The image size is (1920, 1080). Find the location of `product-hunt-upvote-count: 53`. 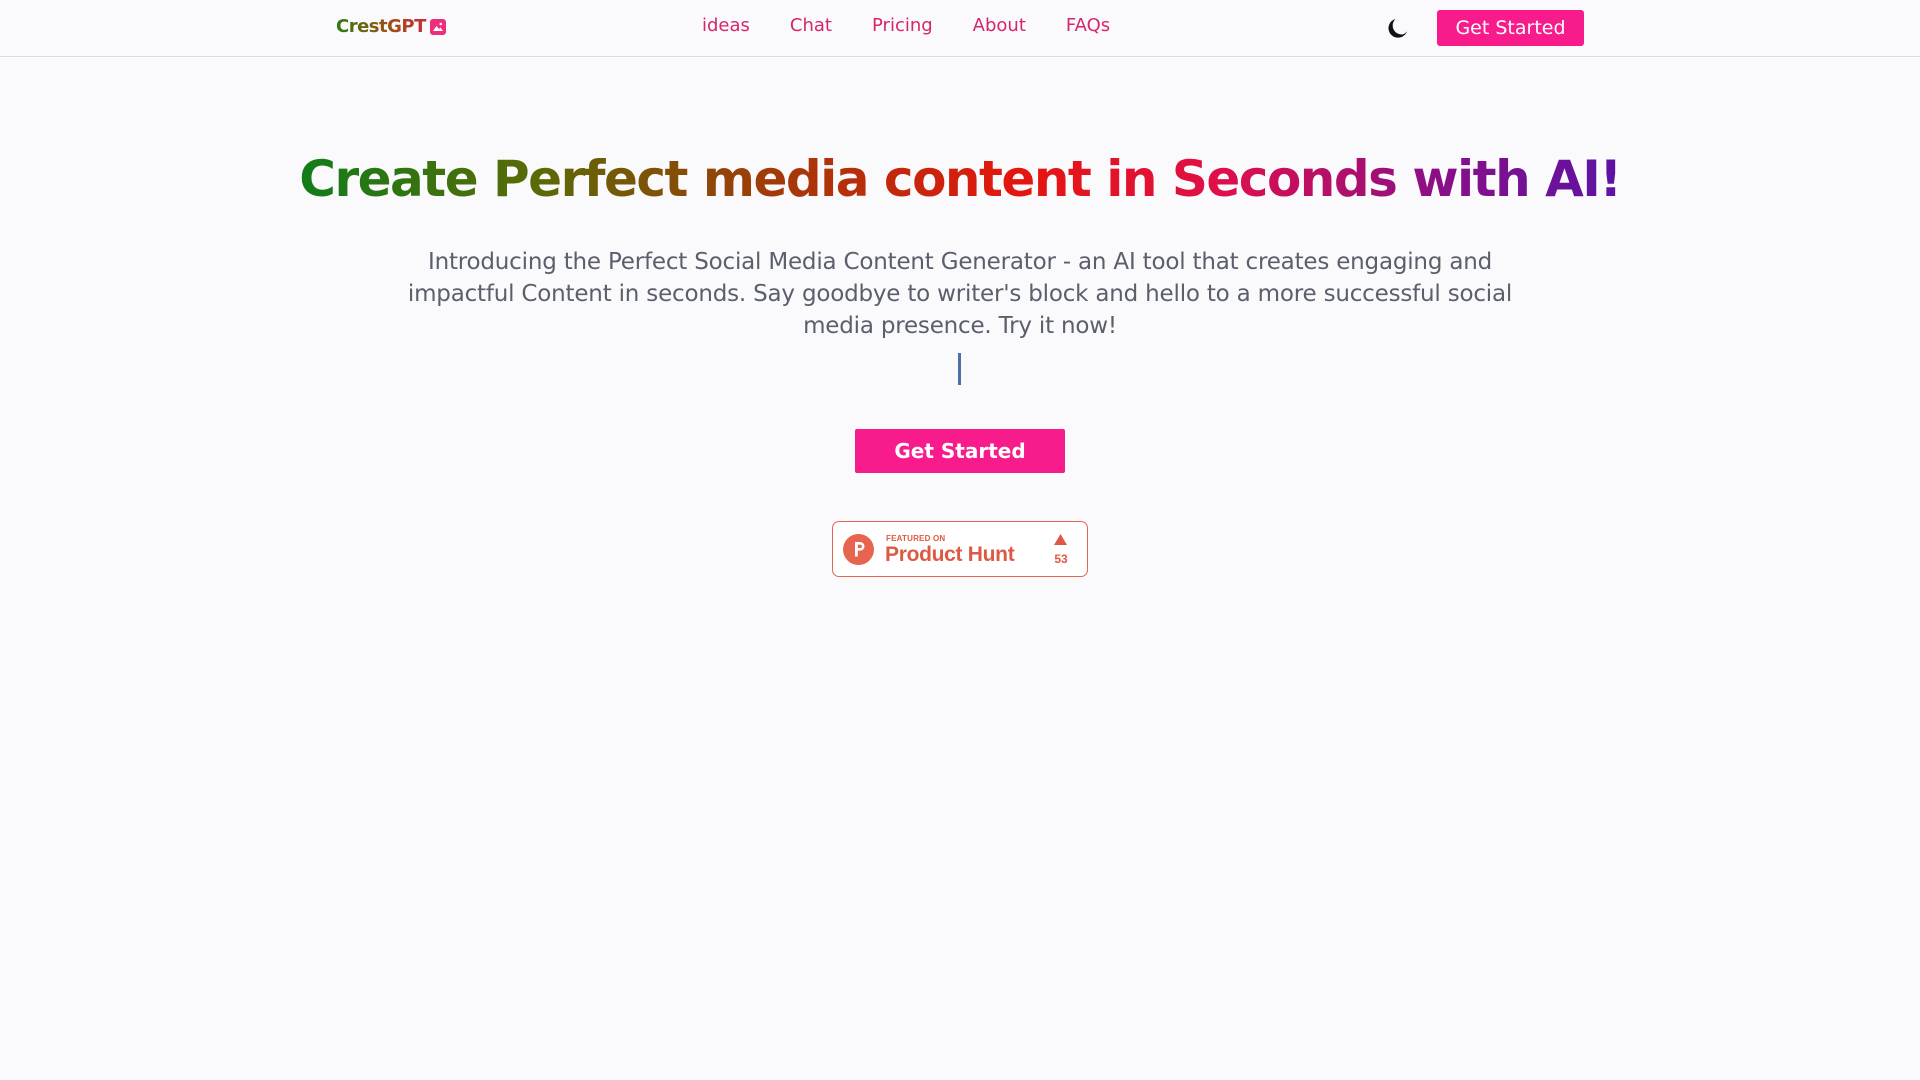

product-hunt-upvote-count: 53 is located at coordinates (1061, 559).